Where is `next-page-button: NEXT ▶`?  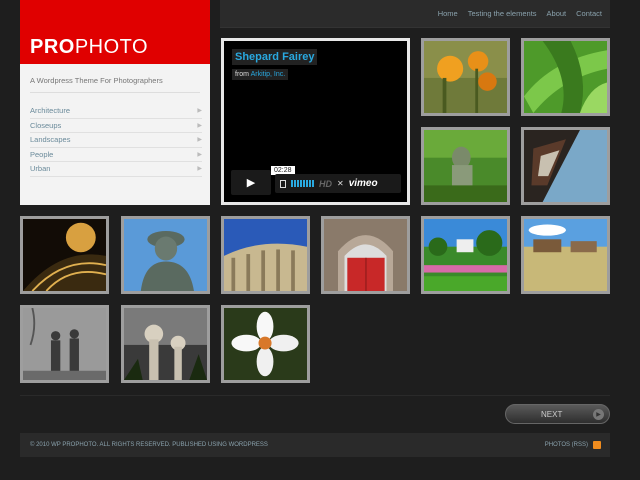 next-page-button: NEXT ▶ is located at coordinates (557, 414).